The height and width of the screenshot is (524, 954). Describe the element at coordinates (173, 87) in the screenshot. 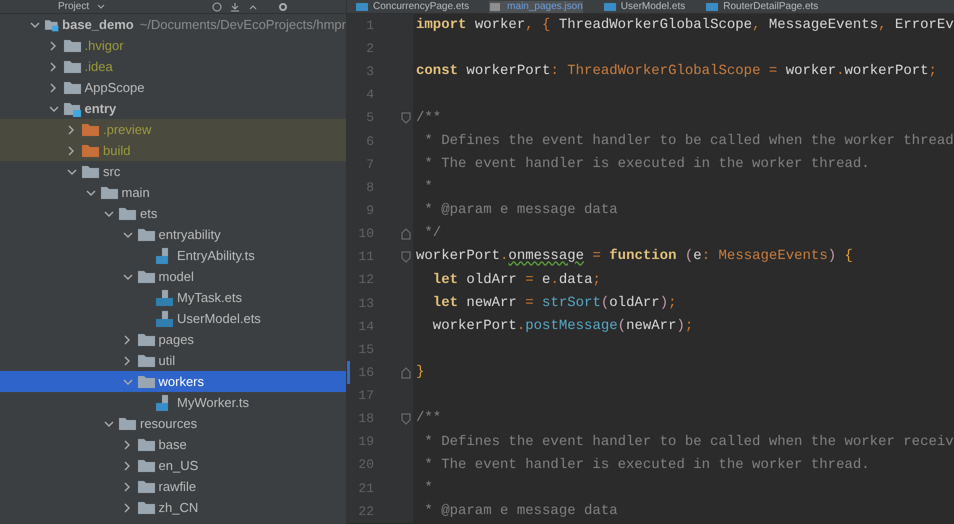

I see `tree-row: AppScope` at that location.